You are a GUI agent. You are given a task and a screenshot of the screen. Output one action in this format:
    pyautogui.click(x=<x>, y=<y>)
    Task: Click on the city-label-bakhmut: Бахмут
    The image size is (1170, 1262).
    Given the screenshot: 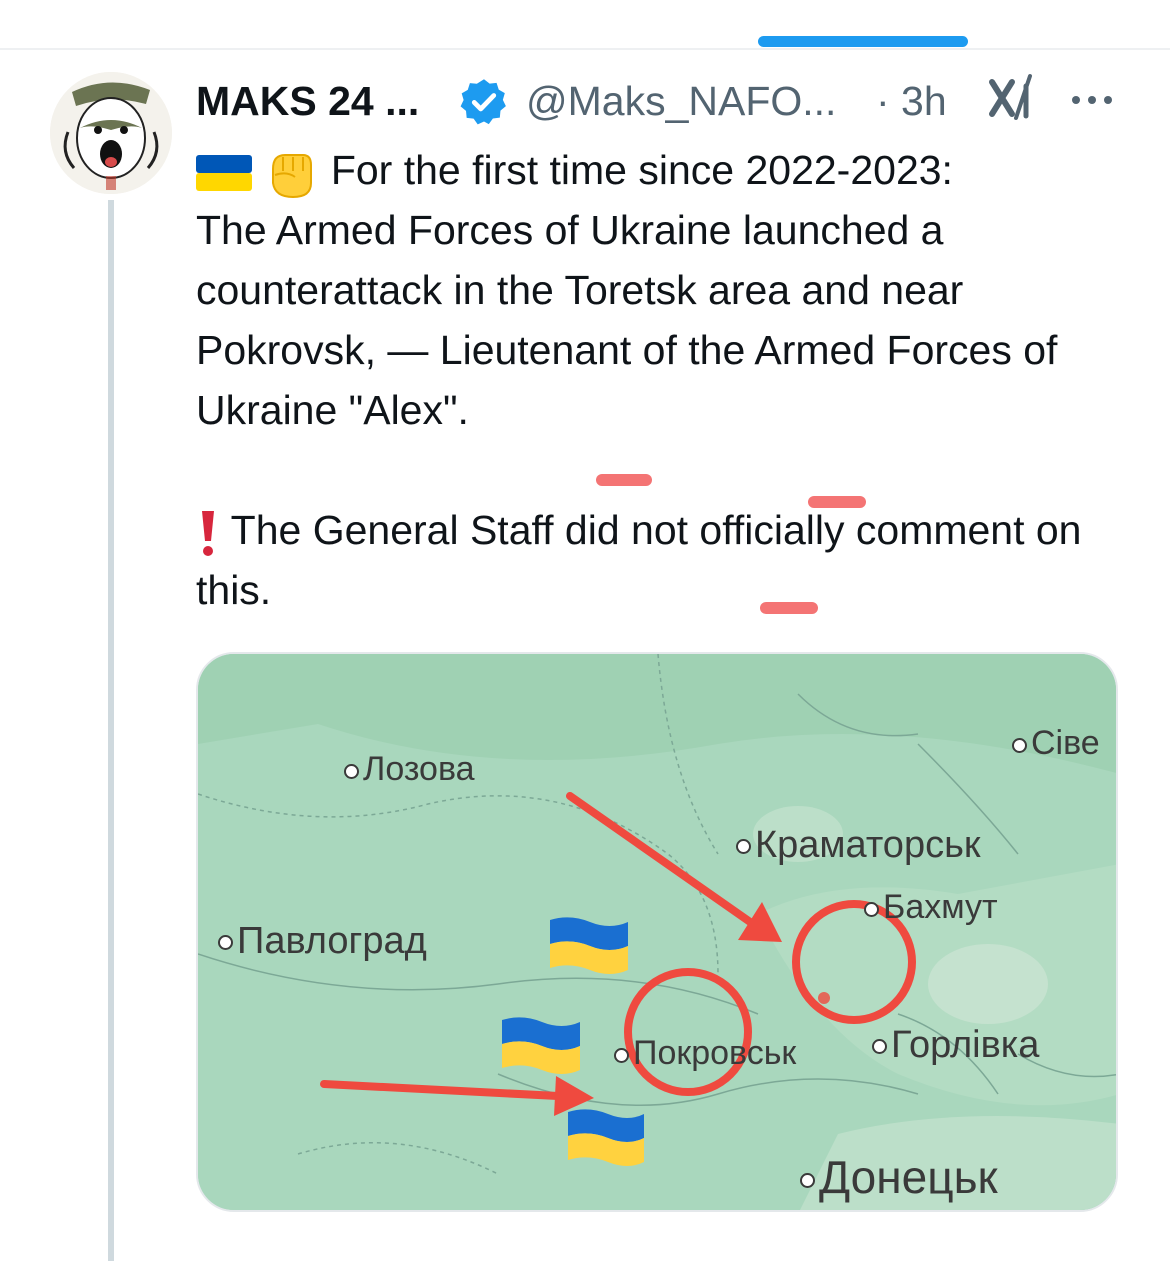 What is the action you would take?
    pyautogui.click(x=931, y=907)
    